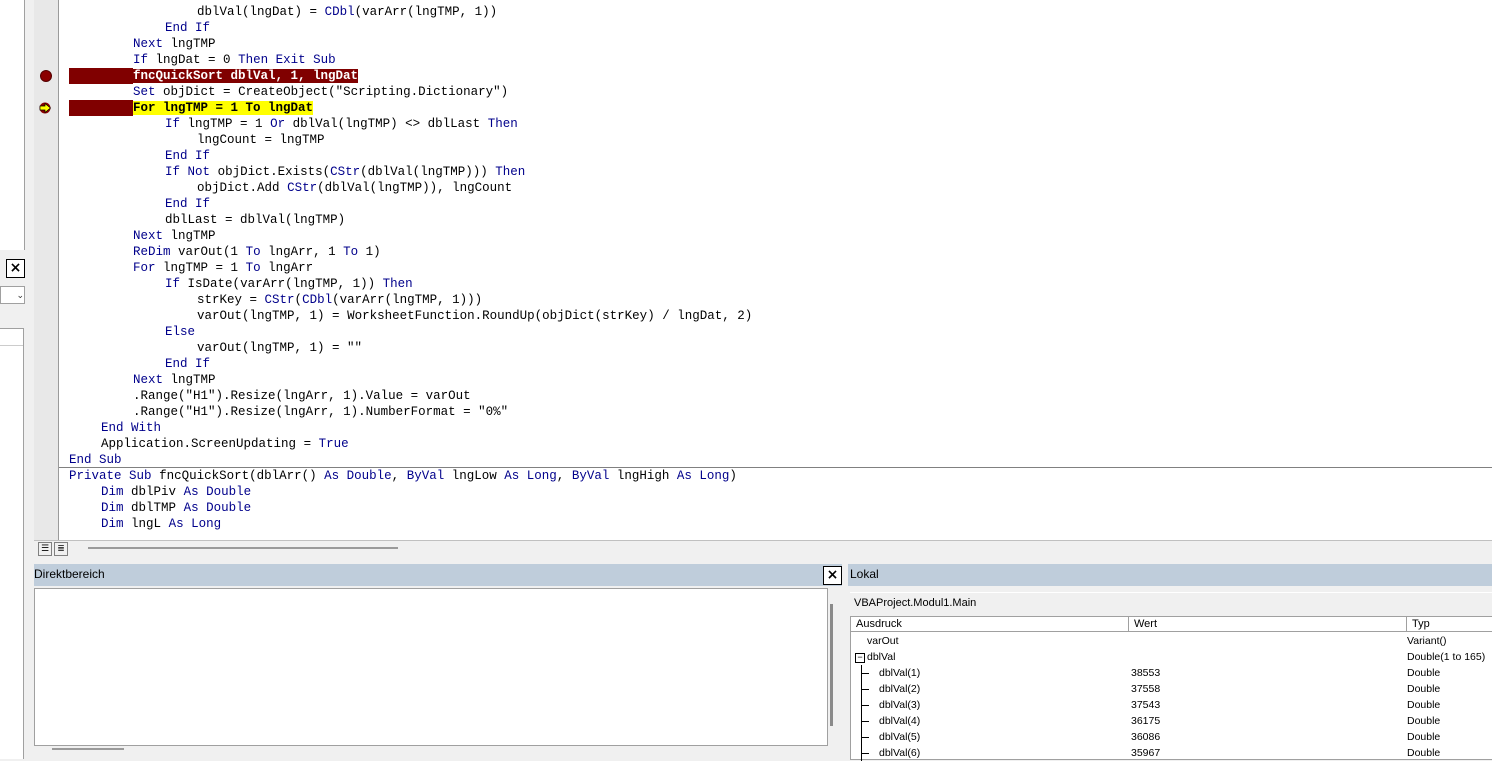 This screenshot has width=1492, height=761. What do you see at coordinates (12, 295) in the screenshot?
I see `properties-object-combo: ⌄` at bounding box center [12, 295].